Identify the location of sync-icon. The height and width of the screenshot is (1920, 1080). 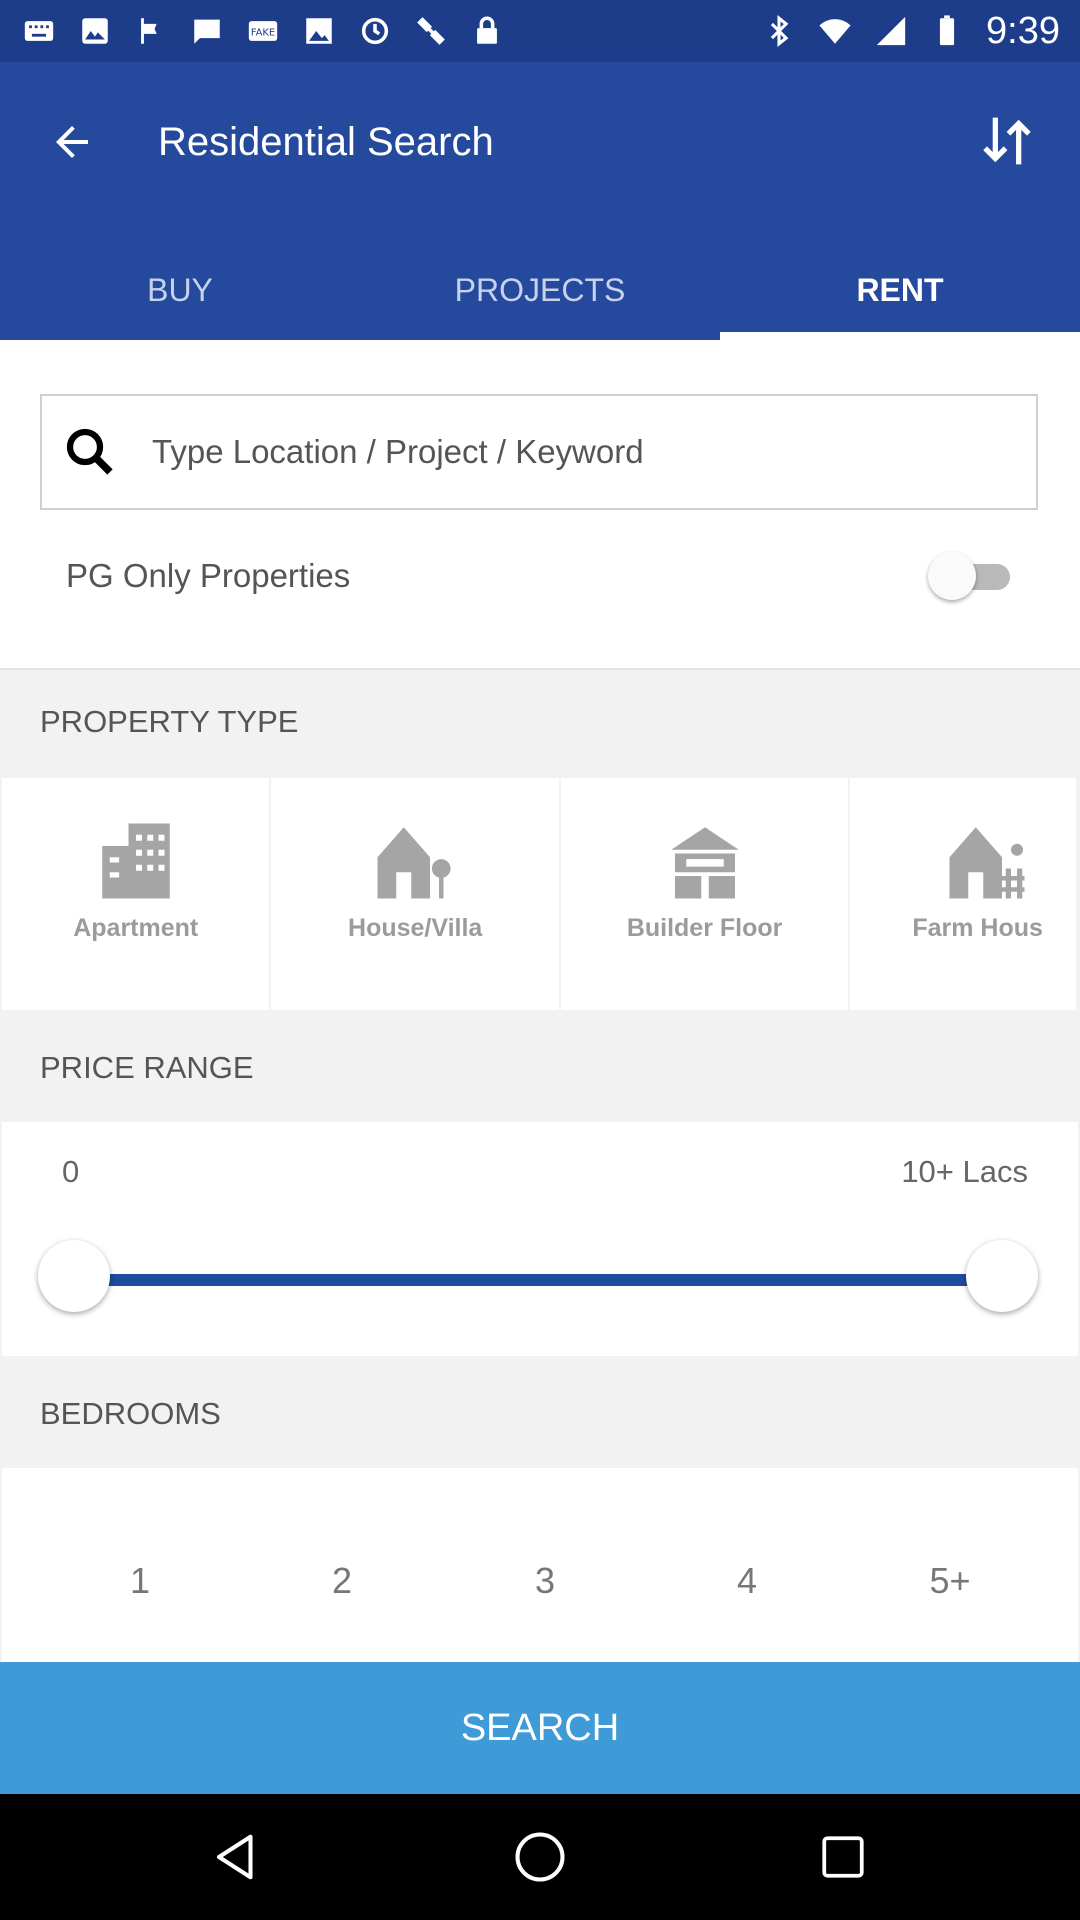
(375, 31).